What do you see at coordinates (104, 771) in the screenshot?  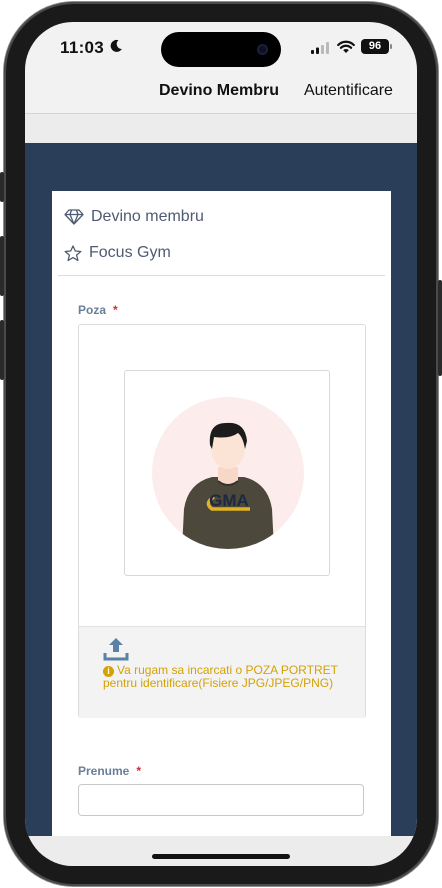 I see `first-name-label-text: Prenume` at bounding box center [104, 771].